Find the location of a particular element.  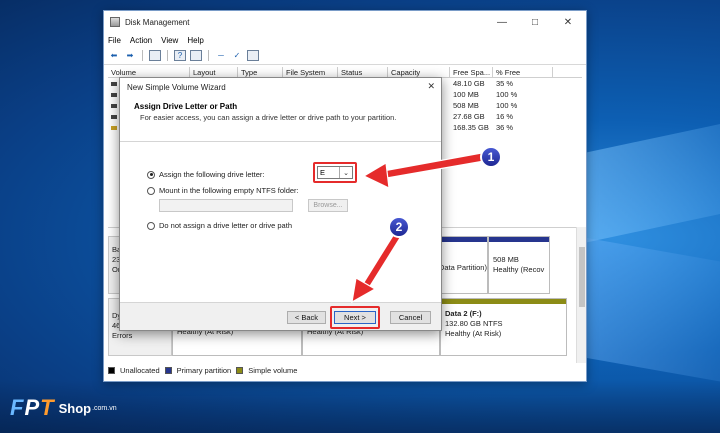

folder-path-input is located at coordinates (226, 205).